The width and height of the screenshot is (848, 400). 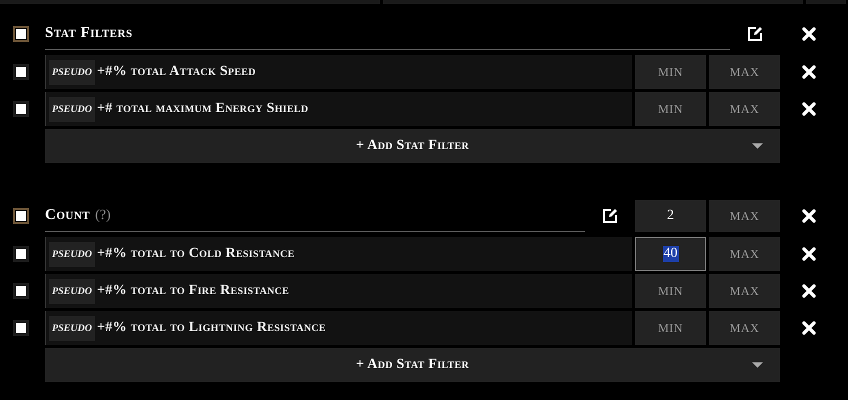 I want to click on stat-text: +#% total to Lightning Resistance, so click(x=211, y=328).